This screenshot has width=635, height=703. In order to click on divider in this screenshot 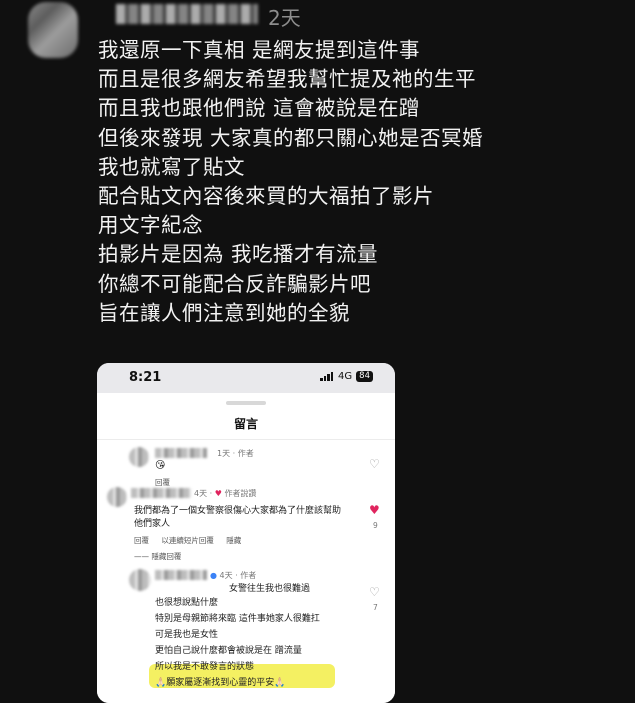, I will do `click(246, 439)`.